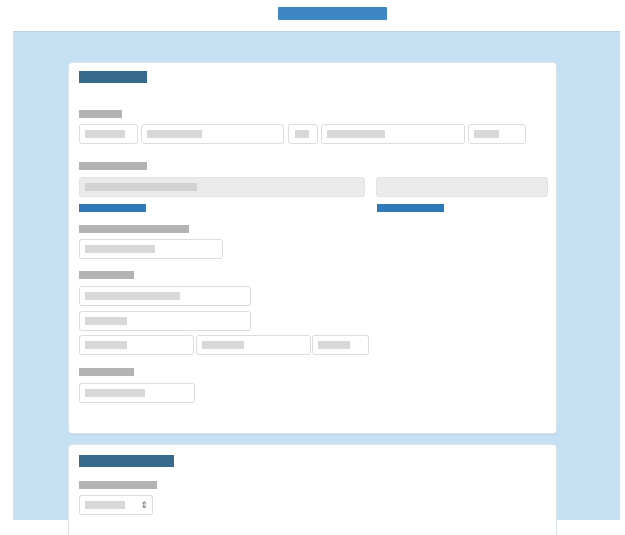 The width and height of the screenshot is (625, 535). What do you see at coordinates (151, 249) in the screenshot?
I see `field3-input` at bounding box center [151, 249].